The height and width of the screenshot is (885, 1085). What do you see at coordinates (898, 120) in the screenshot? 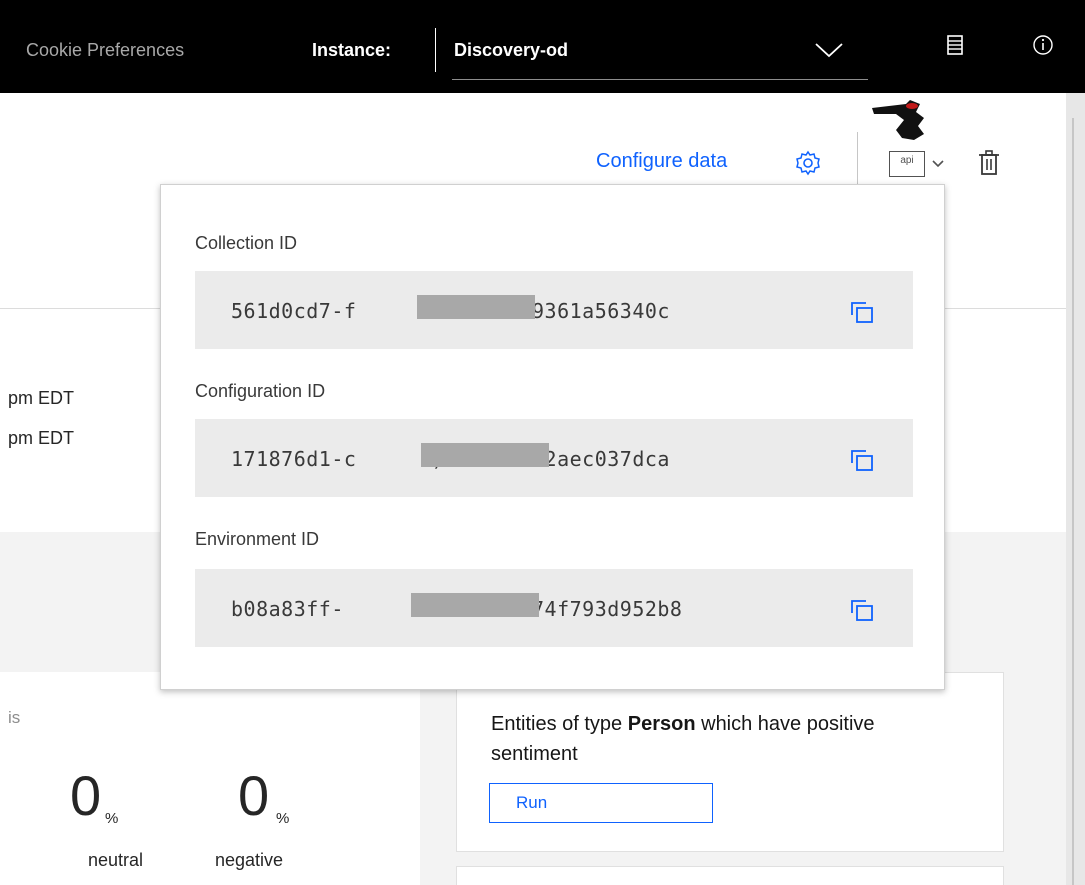
I see `cursor-smudge` at bounding box center [898, 120].